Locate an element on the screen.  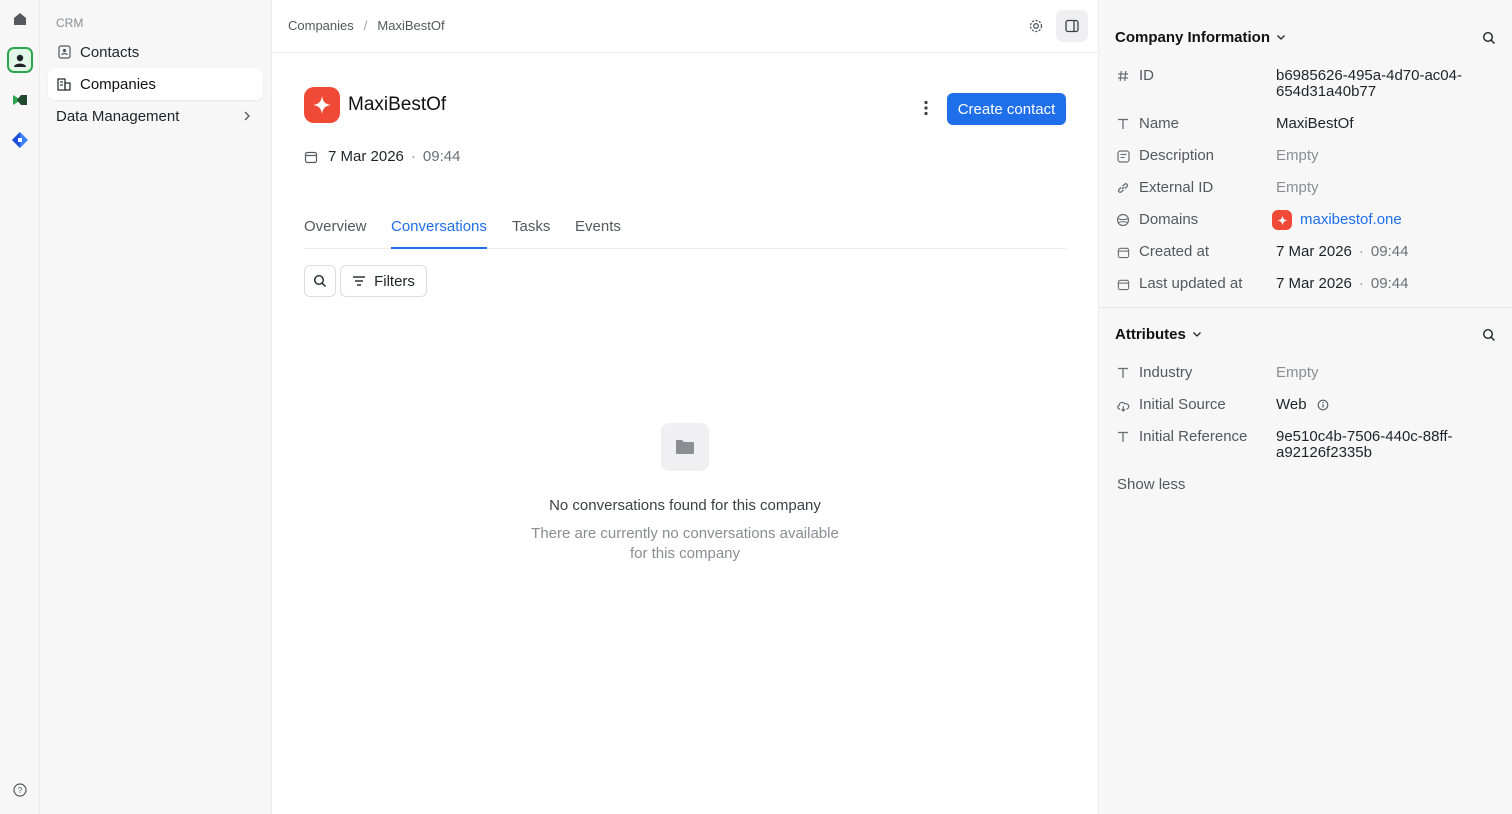
field-created-at: Created at 7 Mar 2026 · 09:44 is located at coordinates (1310, 252).